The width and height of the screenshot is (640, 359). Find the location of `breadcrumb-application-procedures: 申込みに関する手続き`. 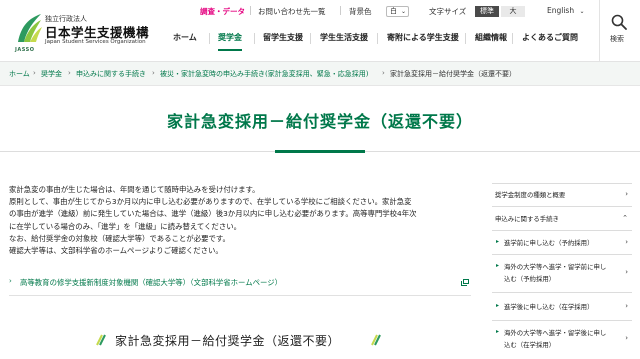

breadcrumb-application-procedures: 申込みに関する手続き is located at coordinates (111, 74).